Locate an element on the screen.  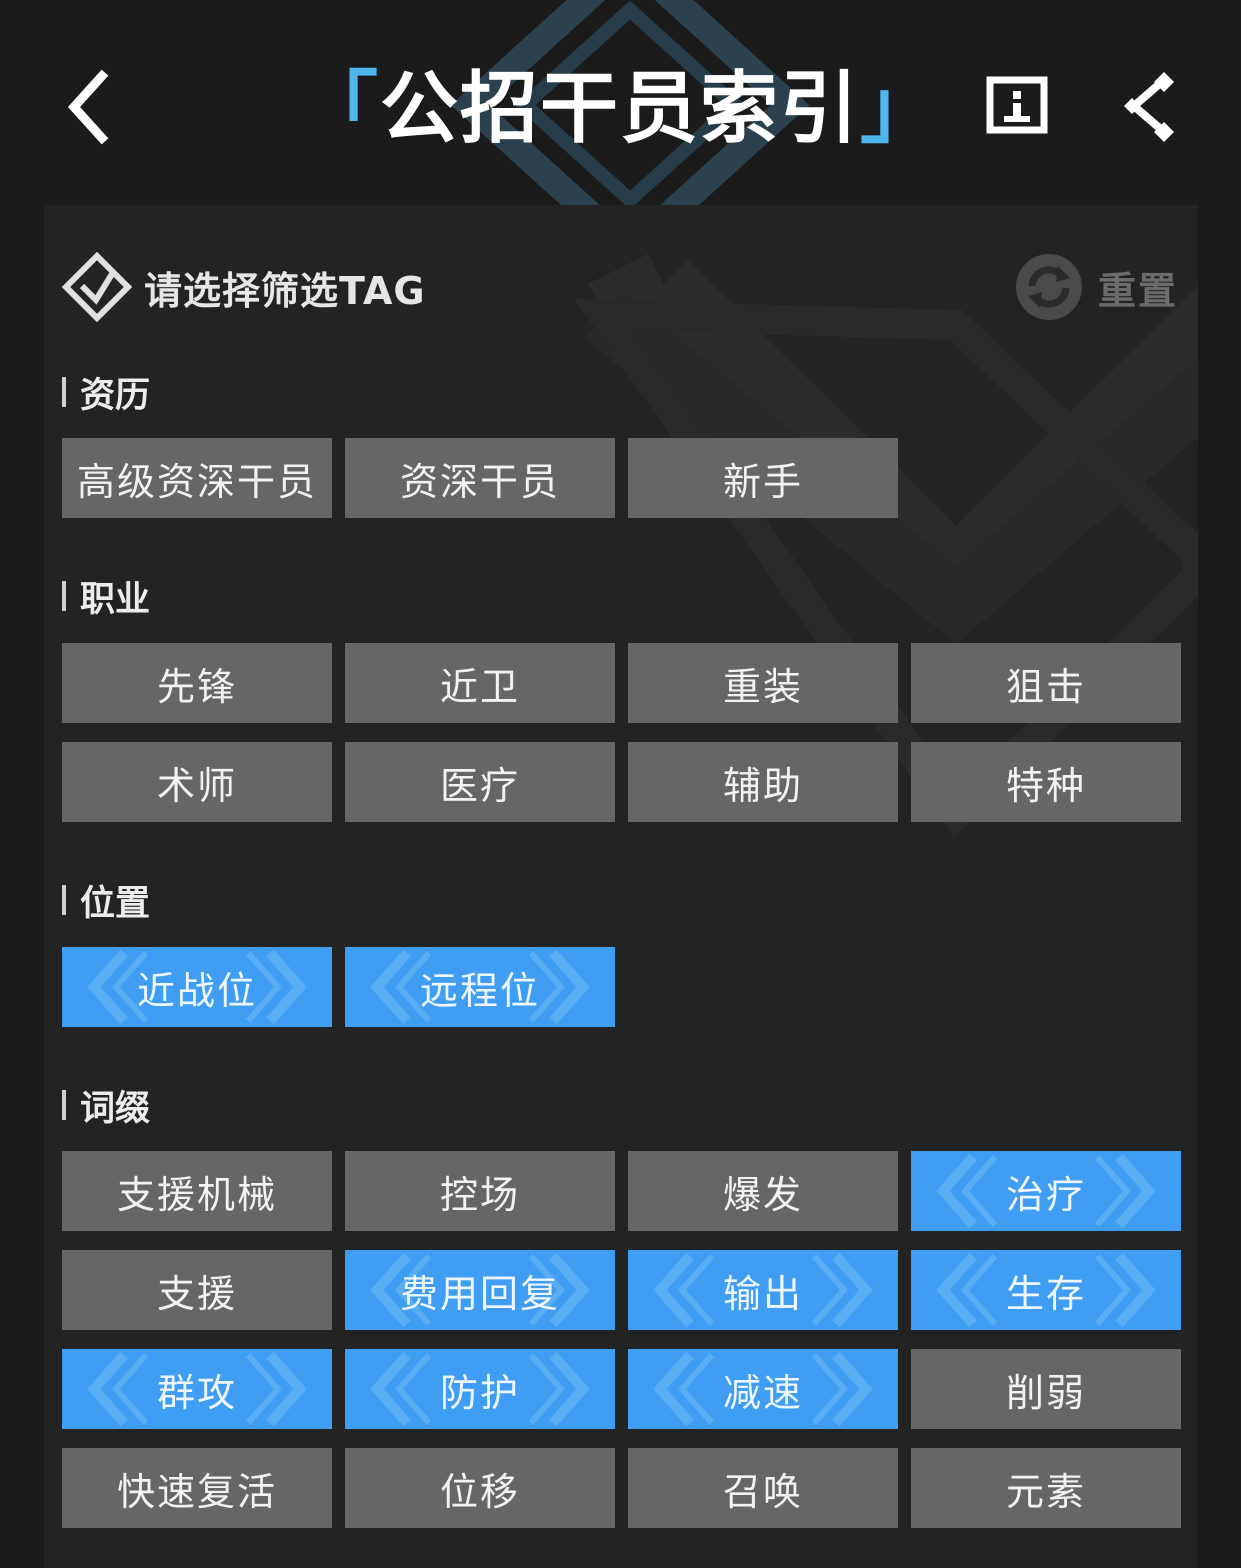
tag-button: 资深干员 is located at coordinates (480, 478).